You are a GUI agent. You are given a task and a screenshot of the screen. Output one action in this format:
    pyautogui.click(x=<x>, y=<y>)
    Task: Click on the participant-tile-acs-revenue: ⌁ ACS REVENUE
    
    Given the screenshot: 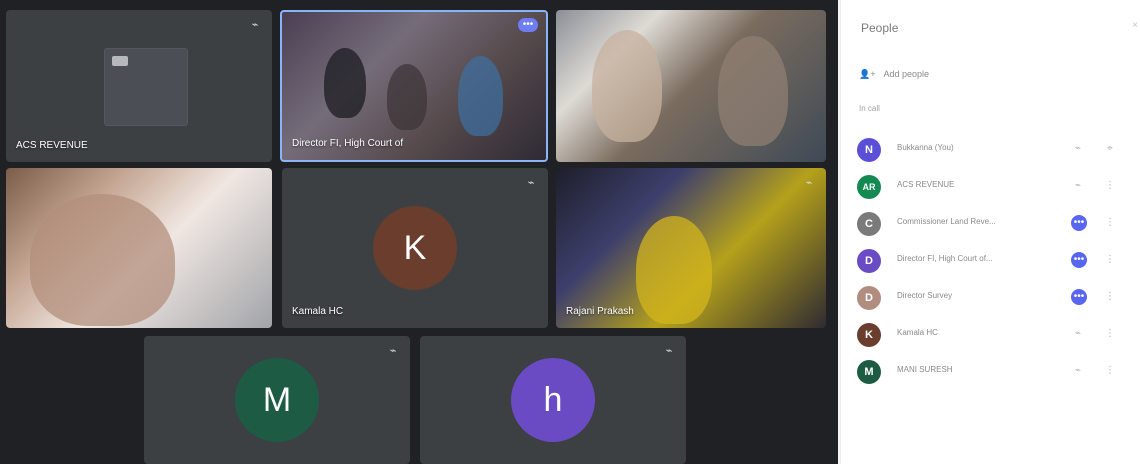 What is the action you would take?
    pyautogui.click(x=139, y=86)
    